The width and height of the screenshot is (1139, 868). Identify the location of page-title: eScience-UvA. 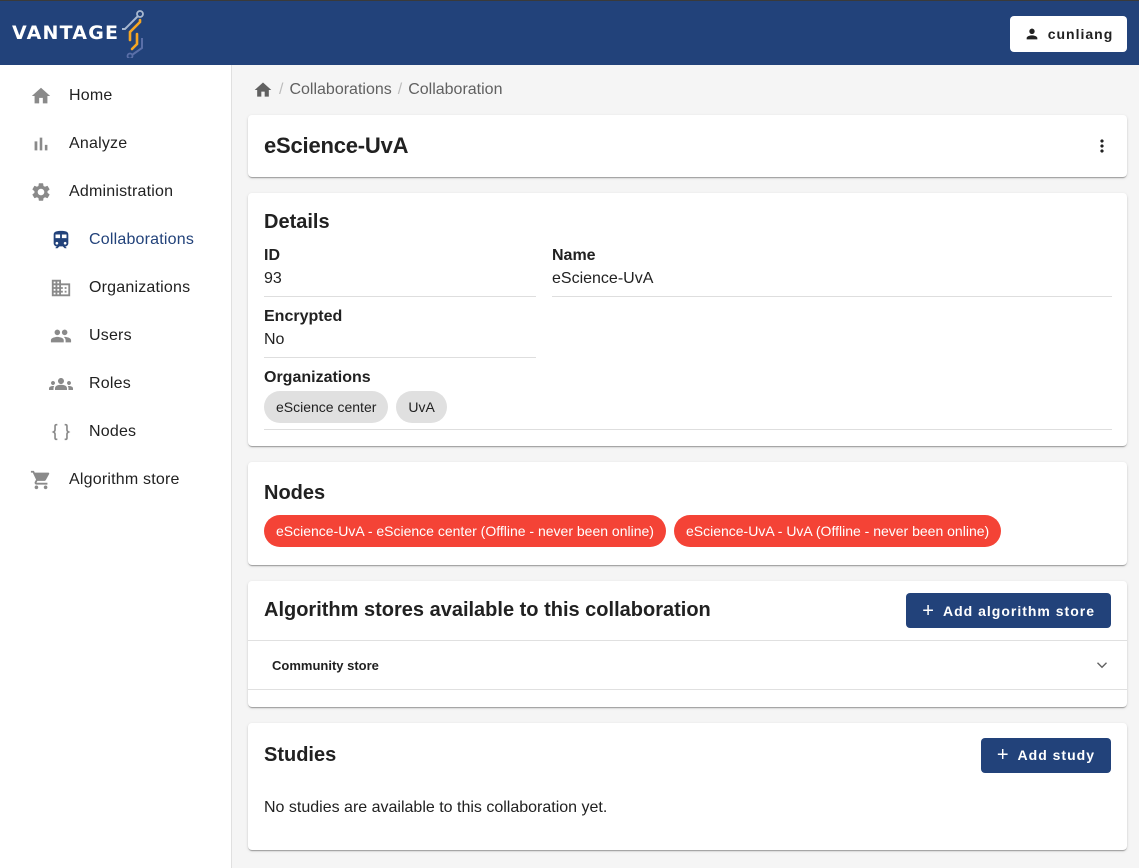
(336, 145).